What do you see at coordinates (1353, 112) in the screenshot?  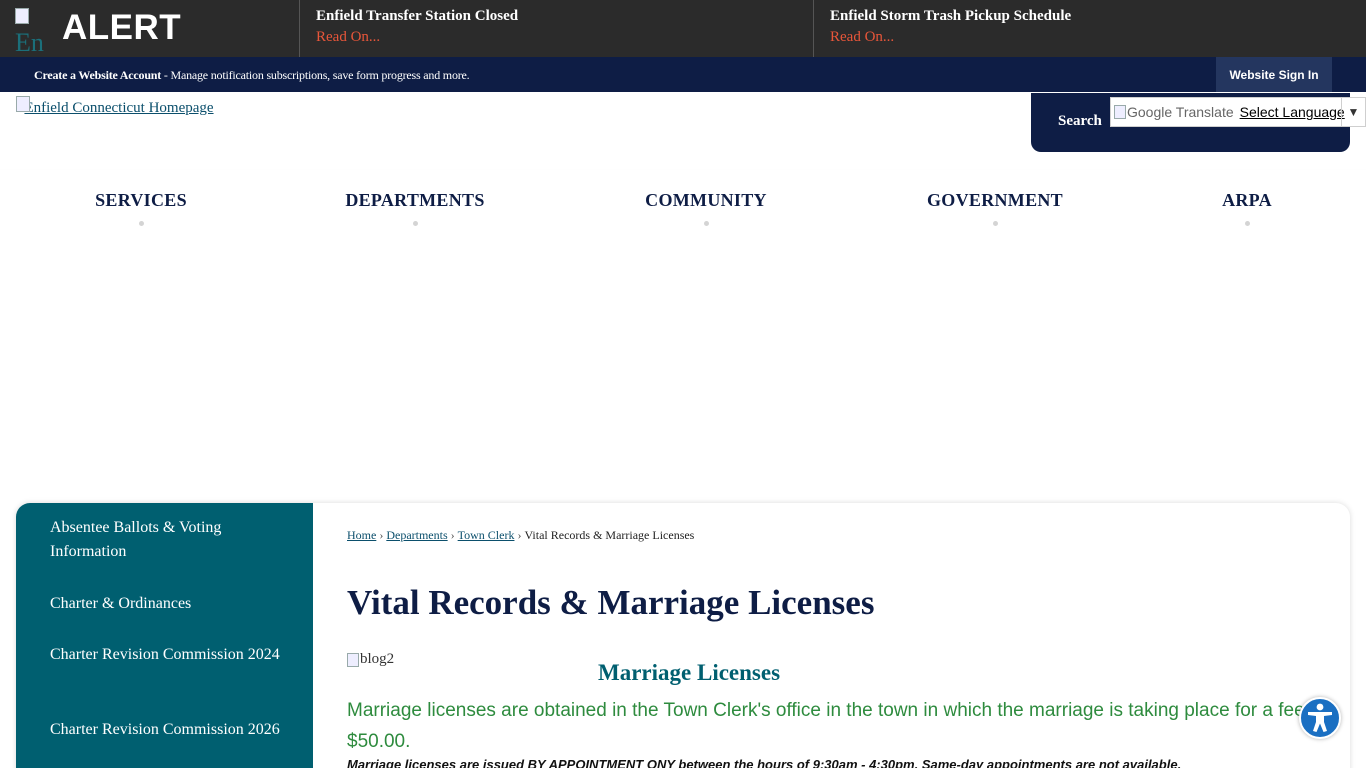 I see `dropdown-arrow-icon: ▼` at bounding box center [1353, 112].